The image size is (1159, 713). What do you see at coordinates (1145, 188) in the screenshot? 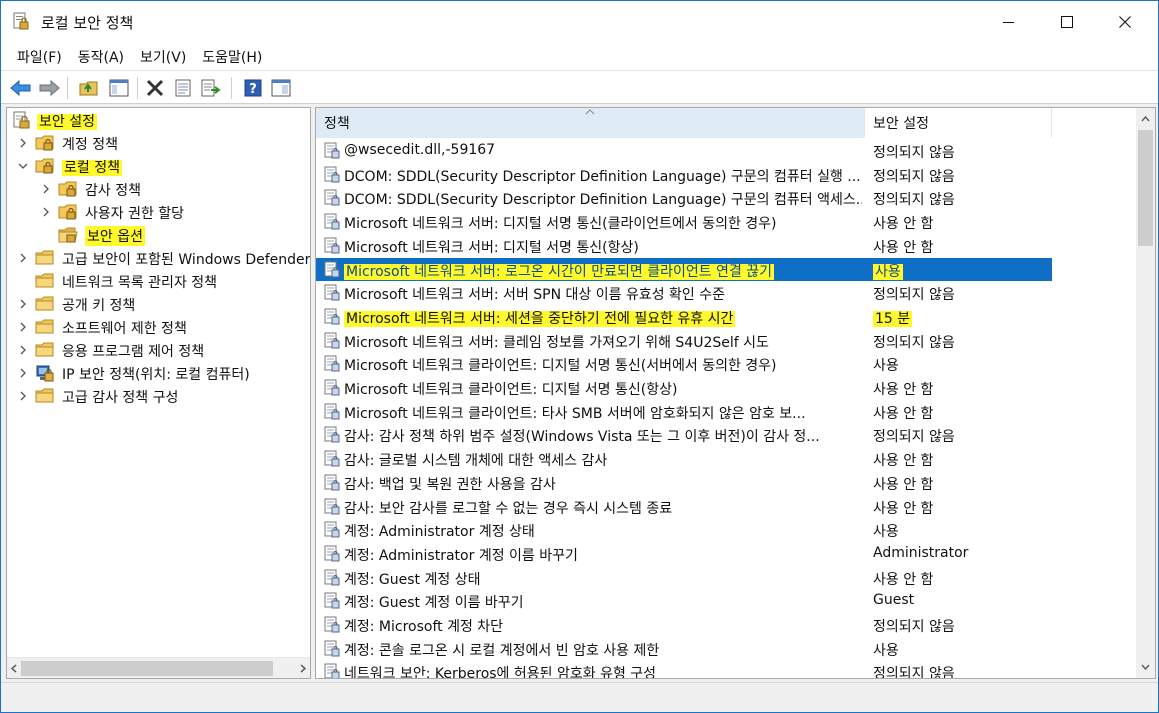
I see `list-vertical-scroll-thumb` at bounding box center [1145, 188].